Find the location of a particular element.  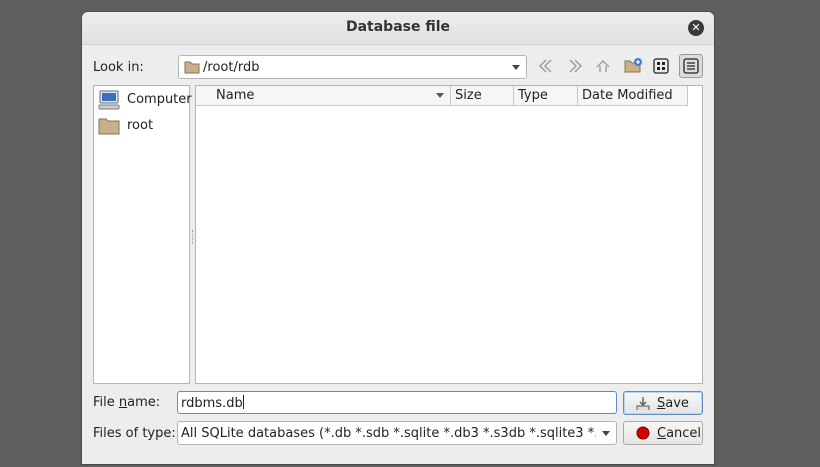

icon-view-icon is located at coordinates (661, 66).